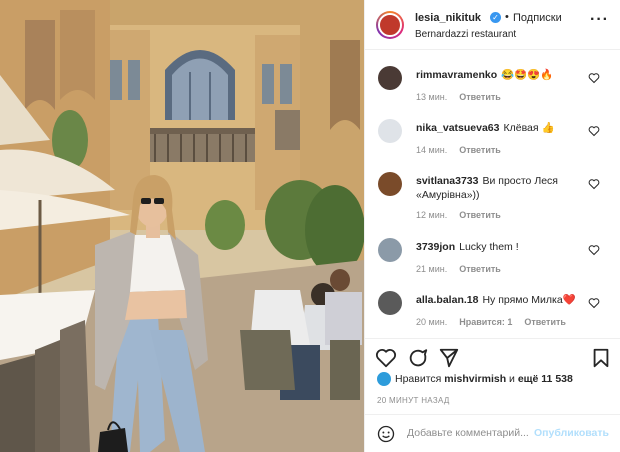  I want to click on comment-body: Lucky them !, so click(489, 247).